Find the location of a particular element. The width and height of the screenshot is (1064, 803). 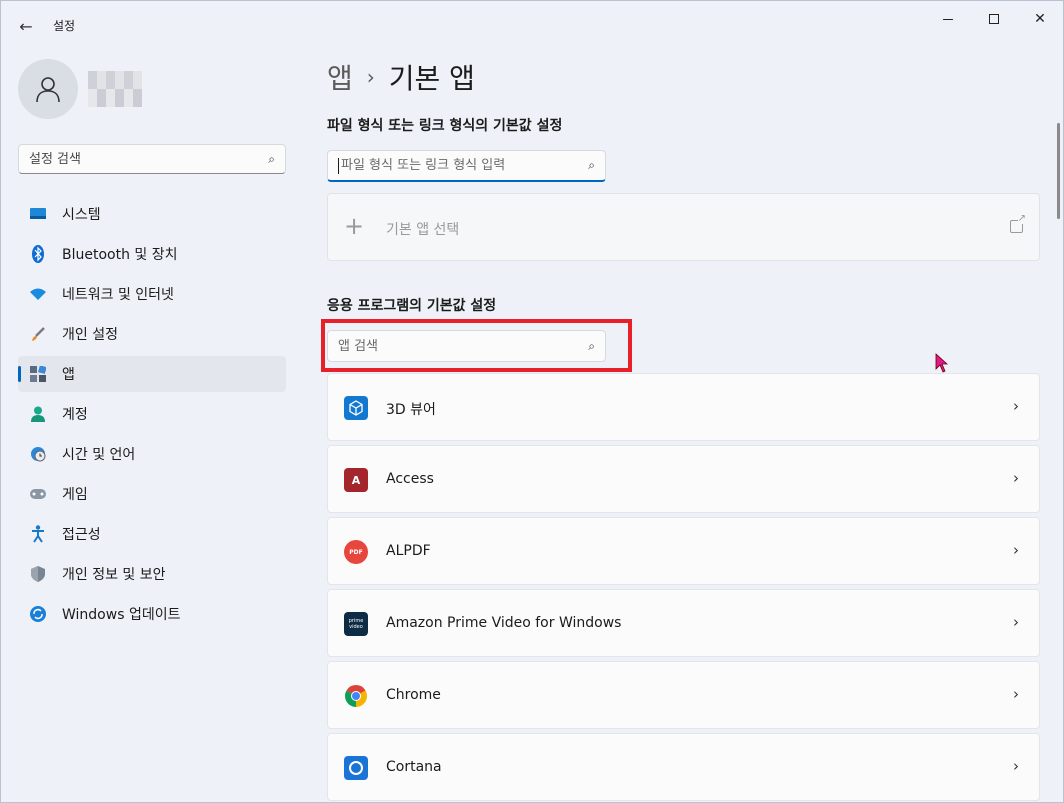

sidebar-item-bluetooth: Bluetooth 및 장치 is located at coordinates (152, 254).